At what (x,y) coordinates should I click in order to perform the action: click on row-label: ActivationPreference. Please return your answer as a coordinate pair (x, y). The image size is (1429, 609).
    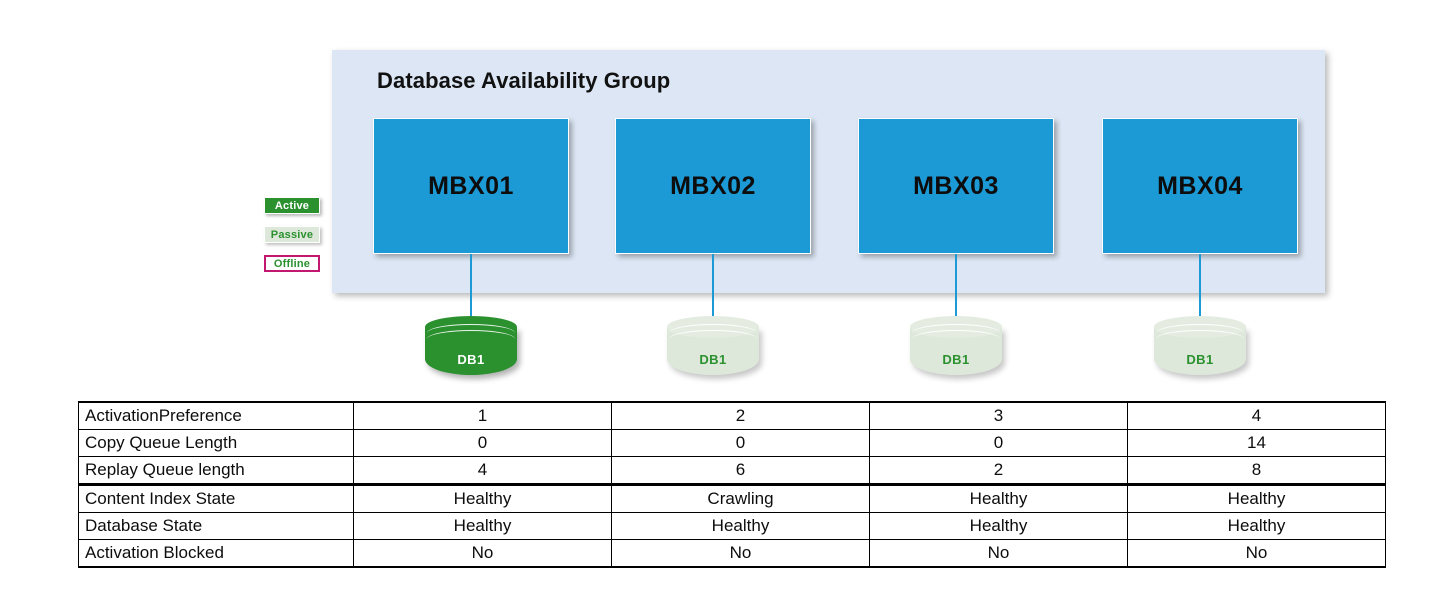
    Looking at the image, I should click on (216, 415).